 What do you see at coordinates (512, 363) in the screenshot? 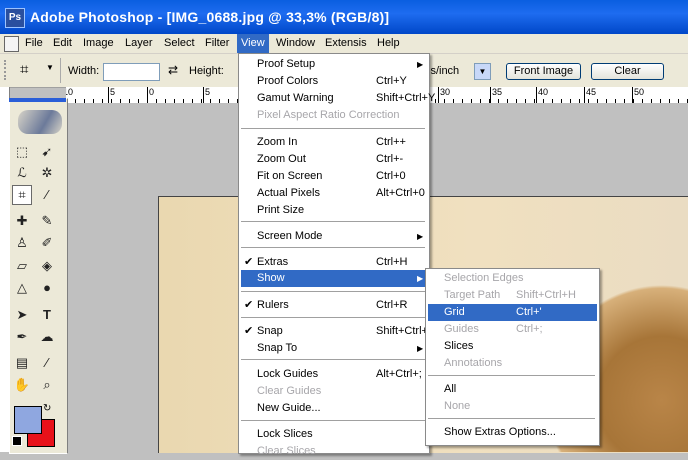
I see `show_menu-item: Annotations` at bounding box center [512, 363].